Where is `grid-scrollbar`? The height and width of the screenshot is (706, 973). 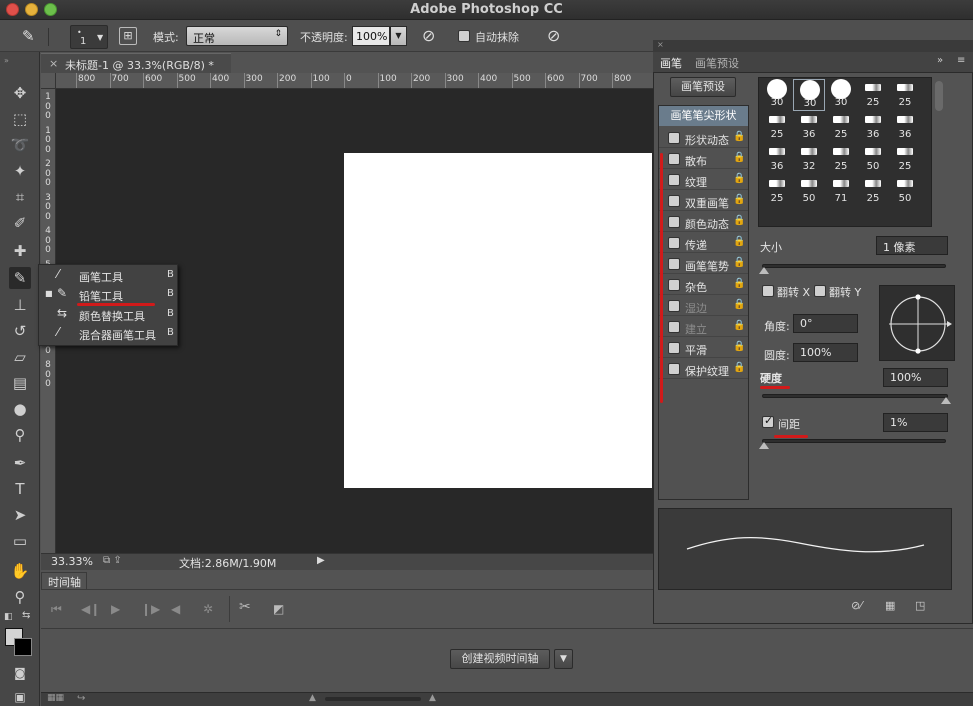 grid-scrollbar is located at coordinates (939, 96).